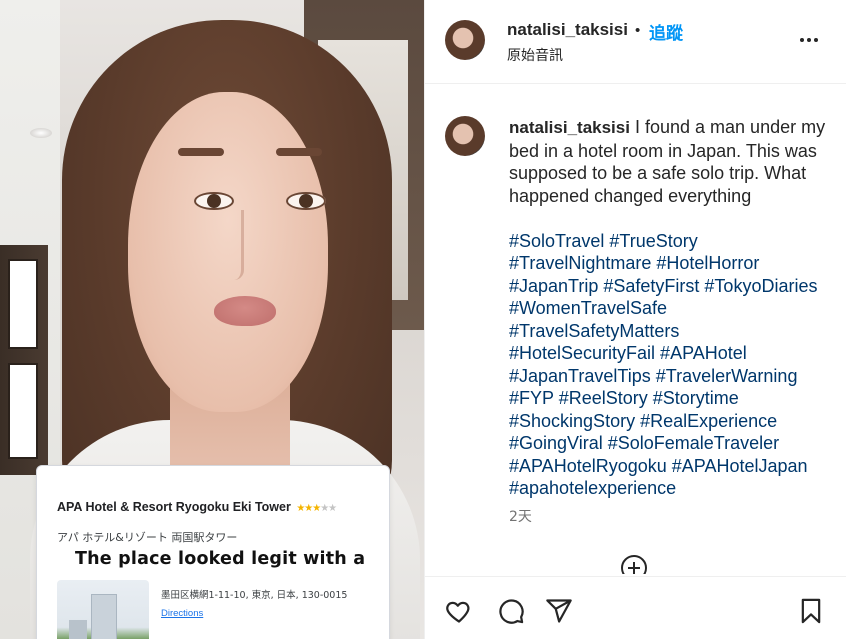 This screenshot has height=639, width=846. I want to click on follow-button: 追蹤, so click(666, 31).